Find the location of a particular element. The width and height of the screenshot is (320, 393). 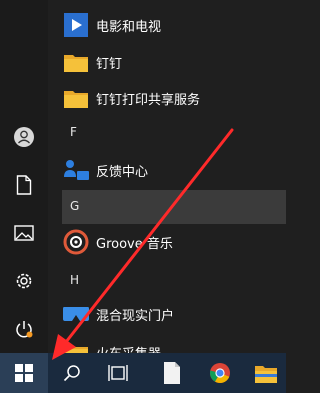

list-item-label: 钉钉打印共享服务 is located at coordinates (148, 100).